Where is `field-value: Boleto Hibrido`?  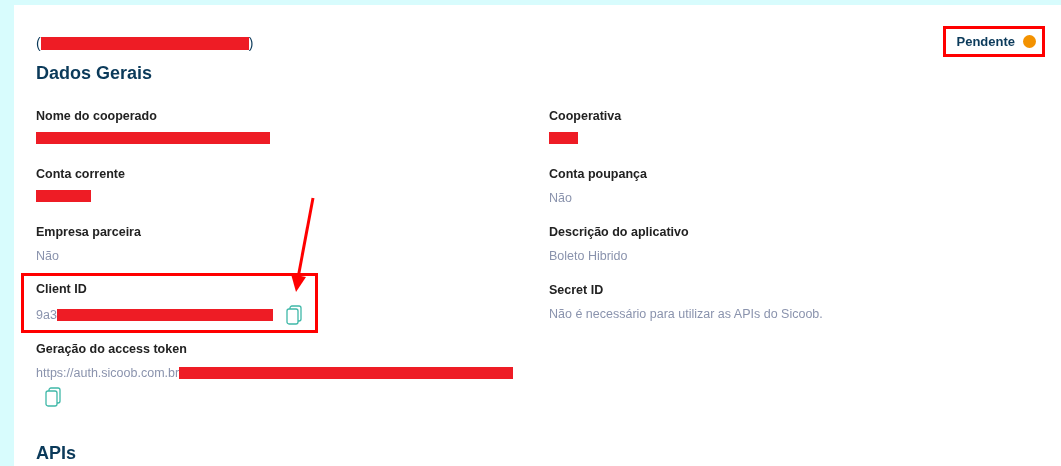
field-value: Boleto Hibrido is located at coordinates (588, 256).